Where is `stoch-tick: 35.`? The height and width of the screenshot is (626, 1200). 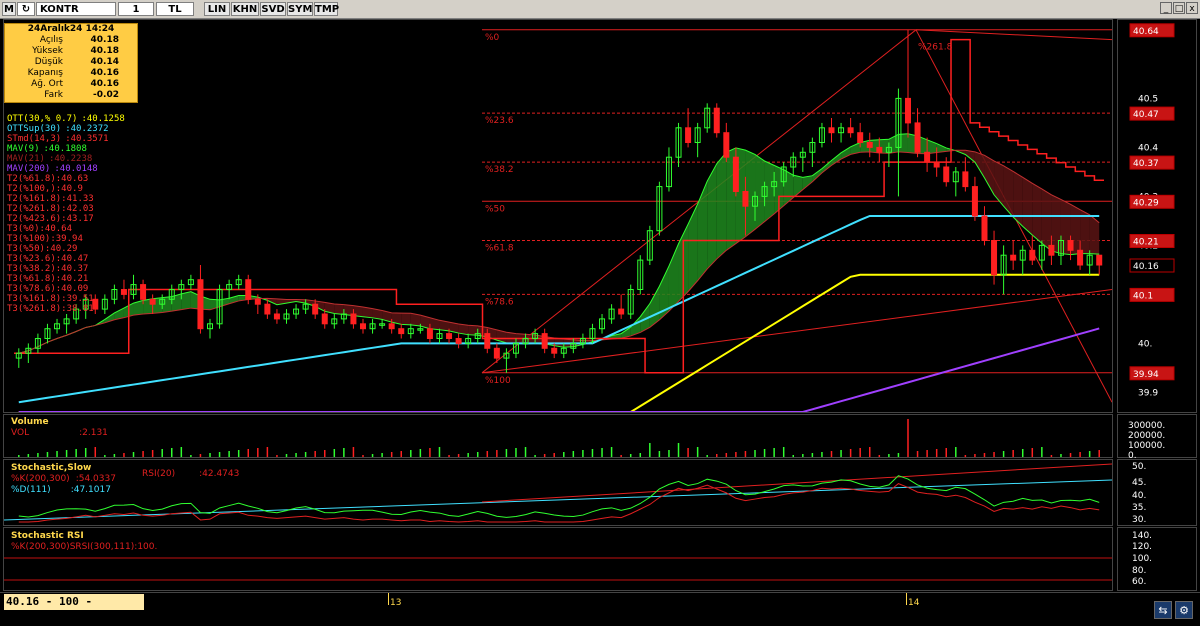 stoch-tick: 35. is located at coordinates (1139, 508).